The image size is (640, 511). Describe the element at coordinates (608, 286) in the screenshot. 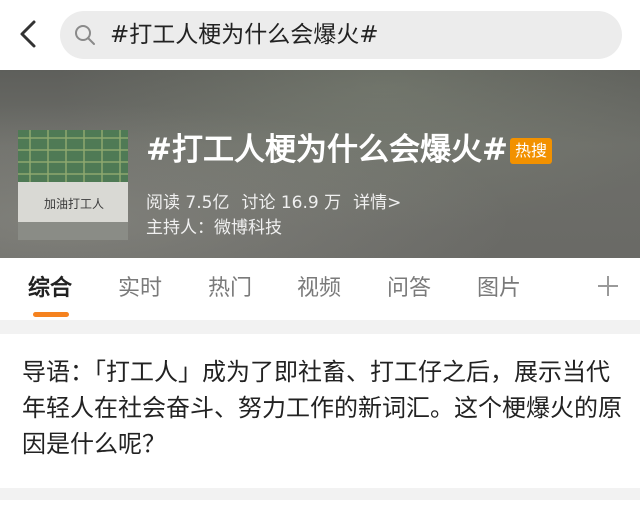

I see `plus-icon` at that location.